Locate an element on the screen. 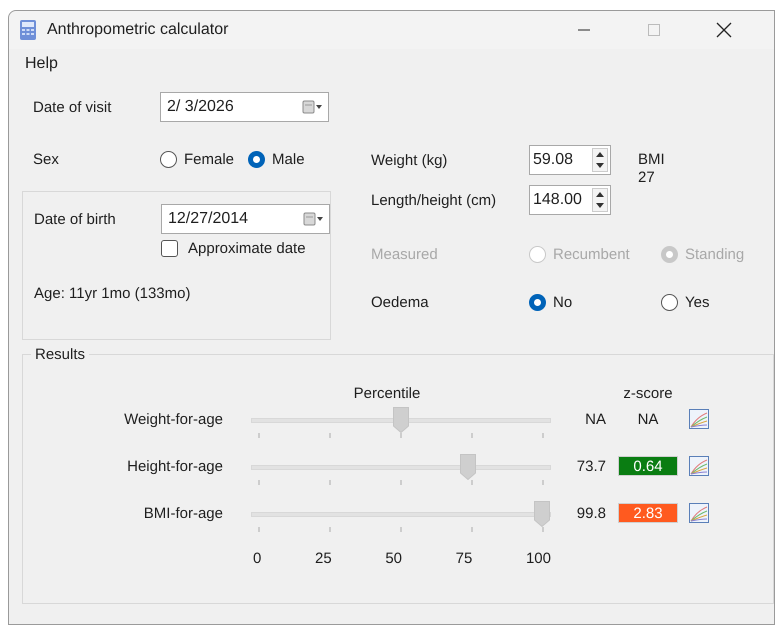  field-label: Sex is located at coordinates (46, 159).